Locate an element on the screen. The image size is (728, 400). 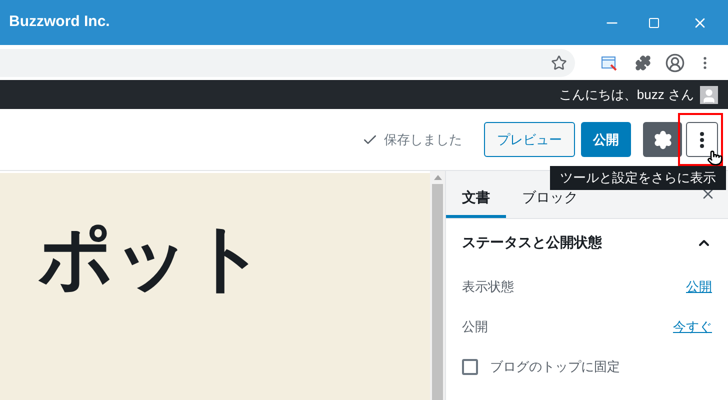
window-title: Buzzword Inc. is located at coordinates (60, 22).